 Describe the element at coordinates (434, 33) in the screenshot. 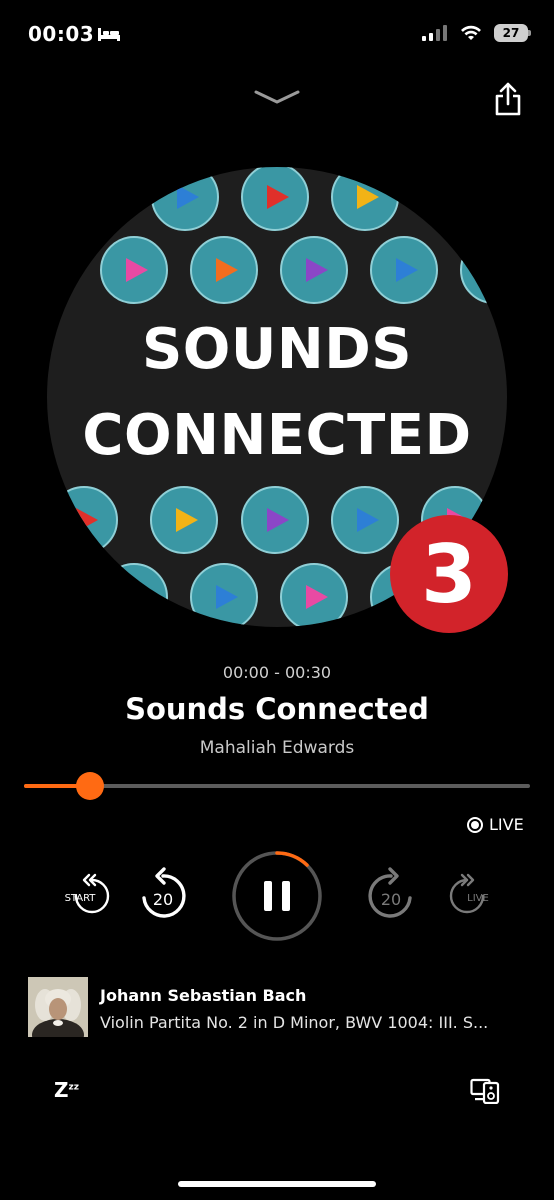

I see `cellular-signal-icon` at that location.